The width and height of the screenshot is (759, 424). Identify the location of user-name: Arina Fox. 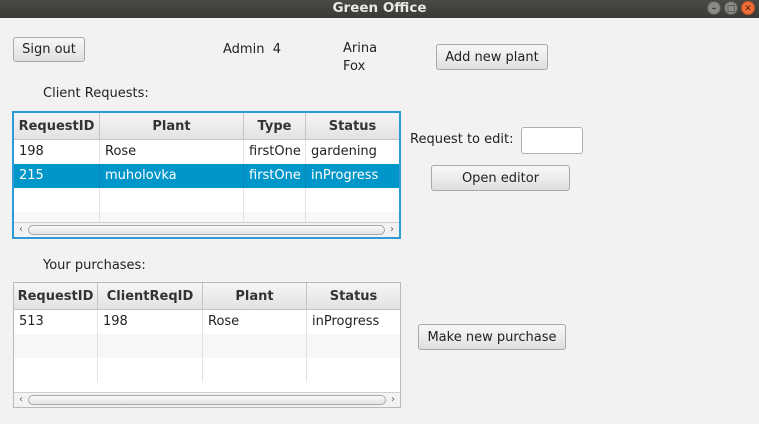
(360, 58).